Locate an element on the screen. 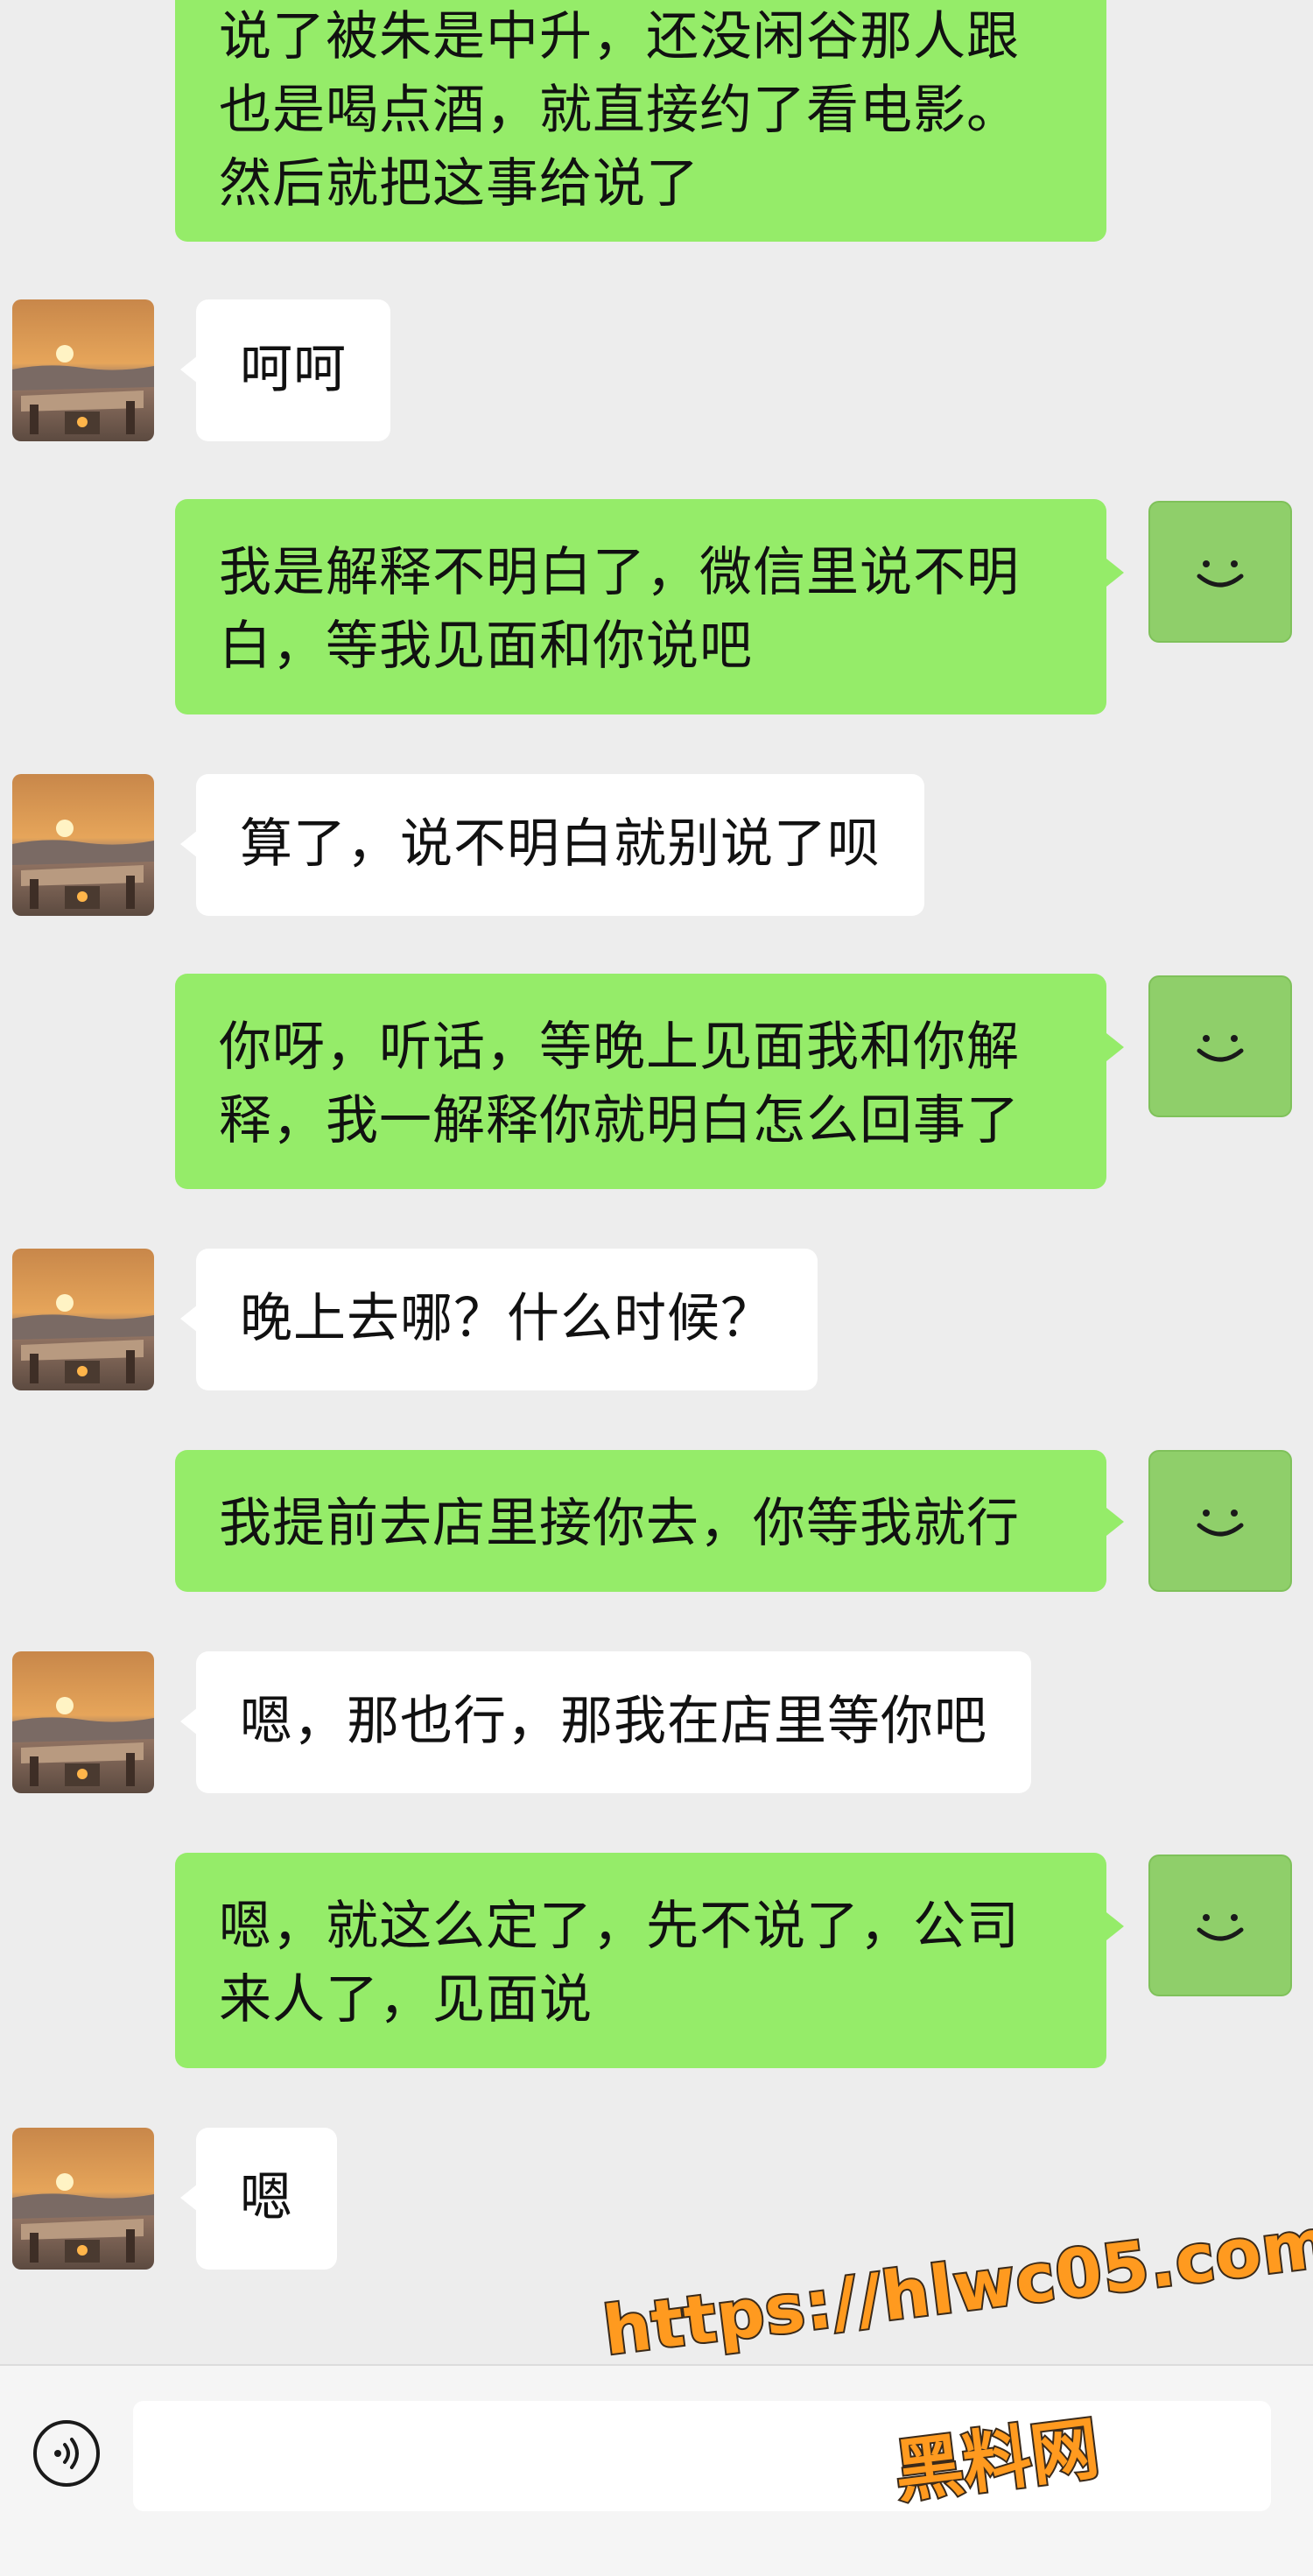 The height and width of the screenshot is (2576, 1313). input-bar is located at coordinates (656, 2470).